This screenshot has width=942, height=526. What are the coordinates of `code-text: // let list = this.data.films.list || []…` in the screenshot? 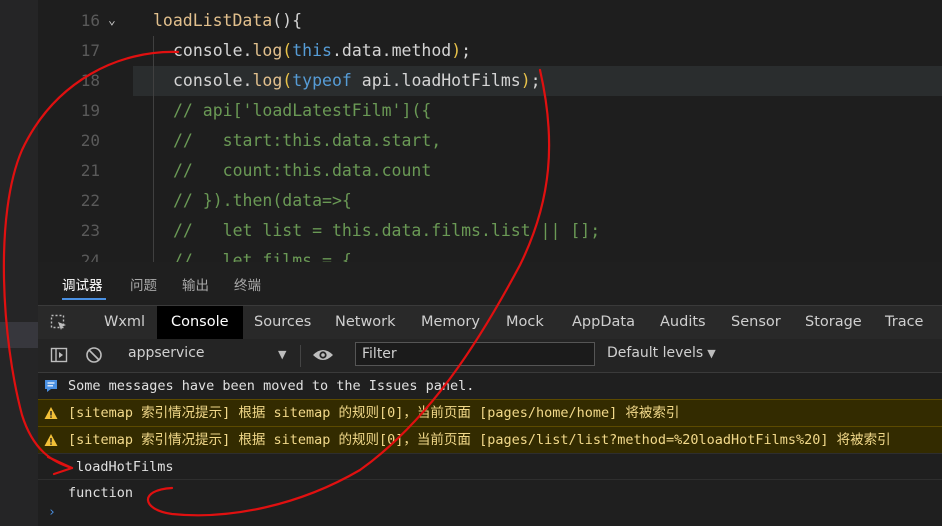 It's located at (386, 231).